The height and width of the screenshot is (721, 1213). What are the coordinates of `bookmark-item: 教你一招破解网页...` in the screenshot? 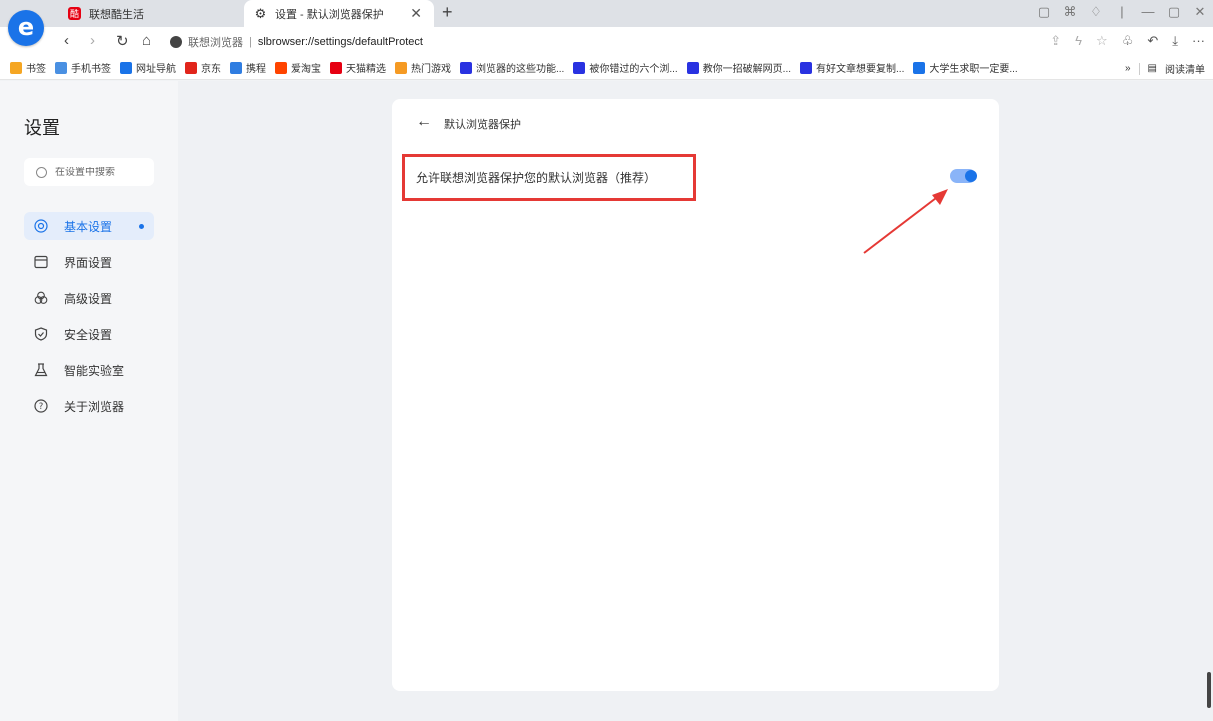 It's located at (739, 67).